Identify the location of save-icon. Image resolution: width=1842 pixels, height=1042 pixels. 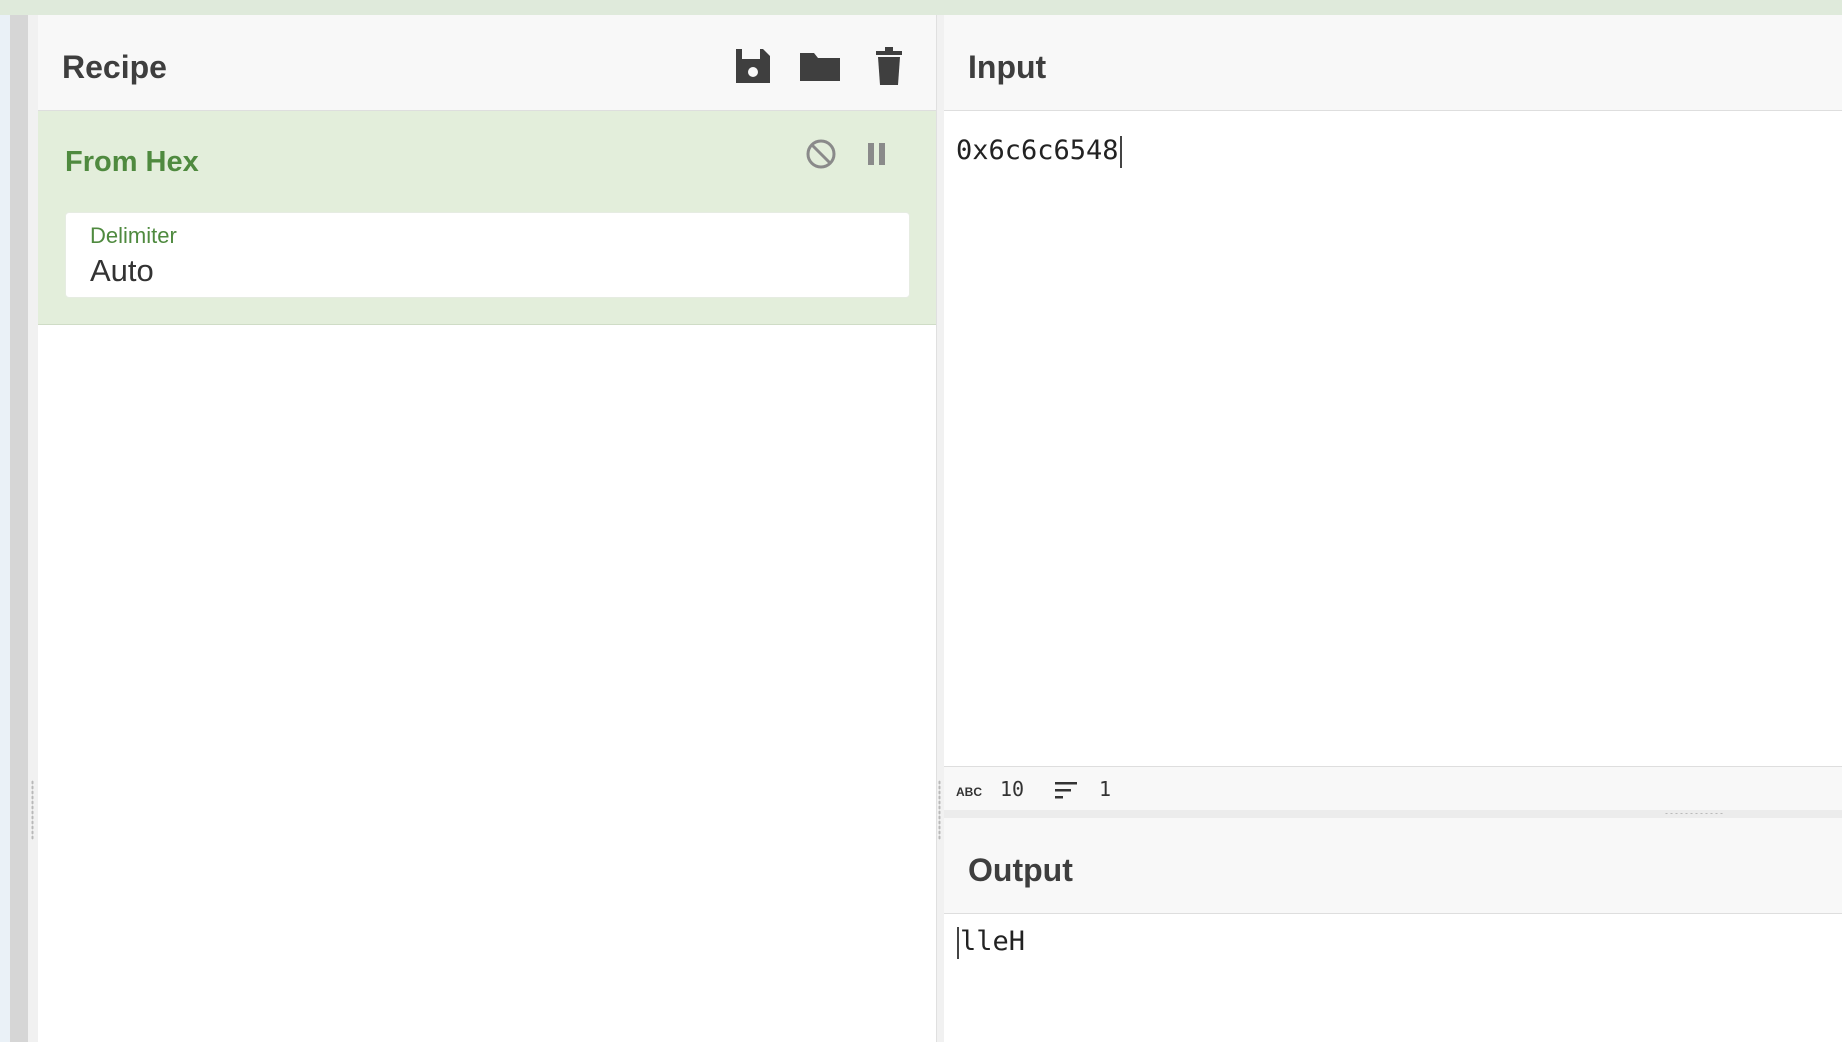
(753, 66).